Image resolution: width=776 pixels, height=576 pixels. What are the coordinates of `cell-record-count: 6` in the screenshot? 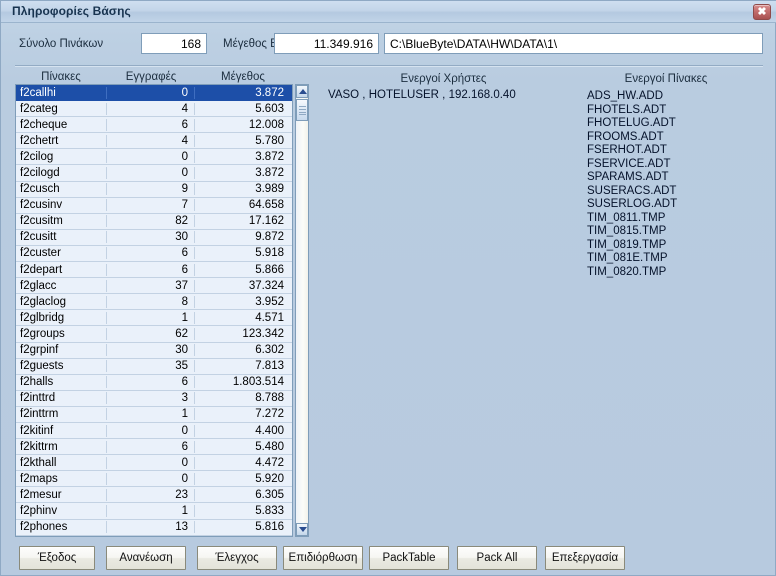 It's located at (150, 446).